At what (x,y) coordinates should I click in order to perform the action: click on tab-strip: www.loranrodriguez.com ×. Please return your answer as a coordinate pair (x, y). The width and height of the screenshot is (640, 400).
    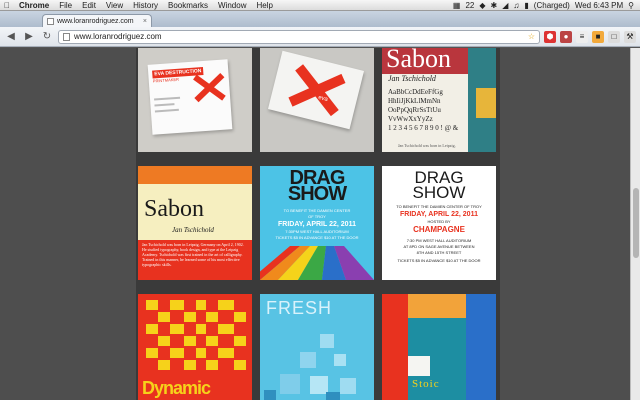
    Looking at the image, I should click on (320, 19).